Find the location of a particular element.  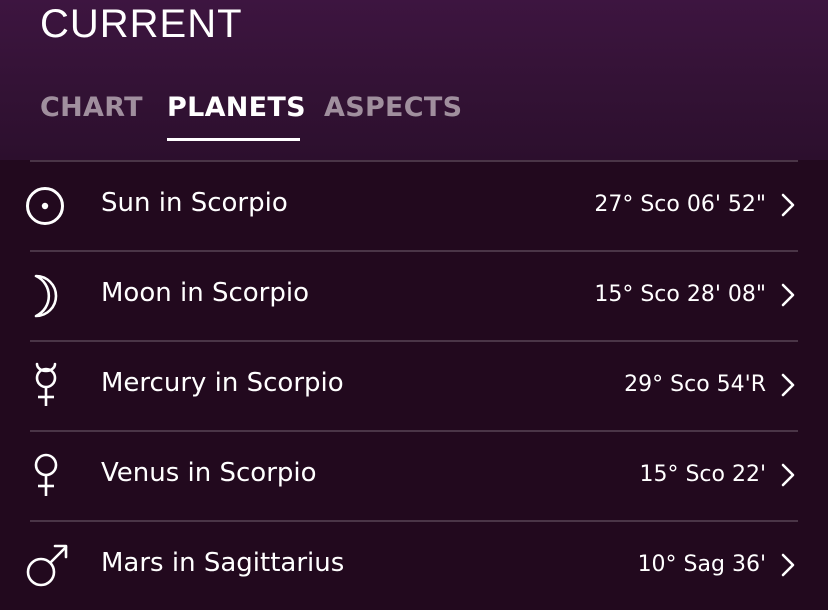

active-tab-indicator is located at coordinates (233, 139).